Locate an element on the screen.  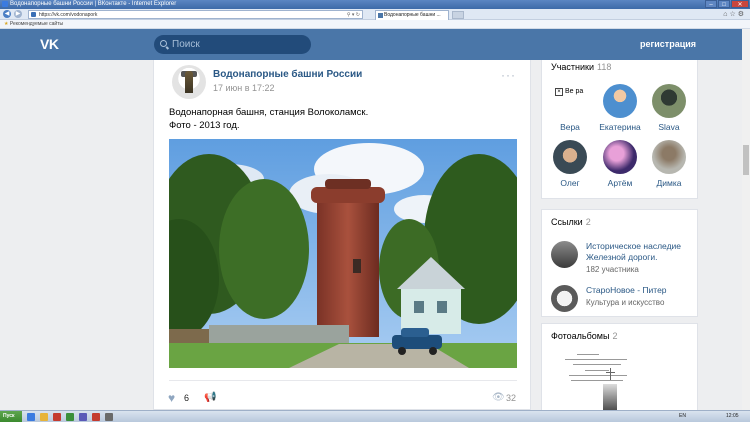
member-name: Slava is located at coordinates (669, 127).